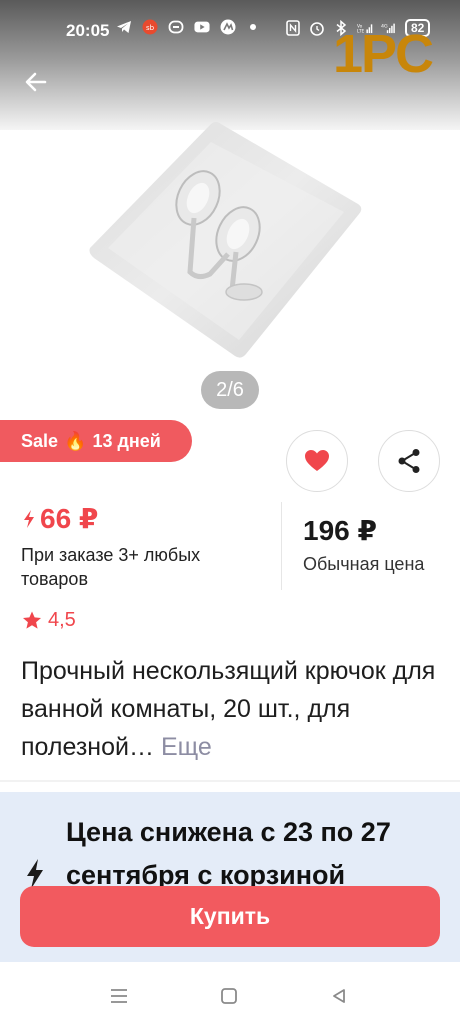 The image size is (460, 1024). Describe the element at coordinates (253, 27) in the screenshot. I see `more-notifications-dot` at that location.